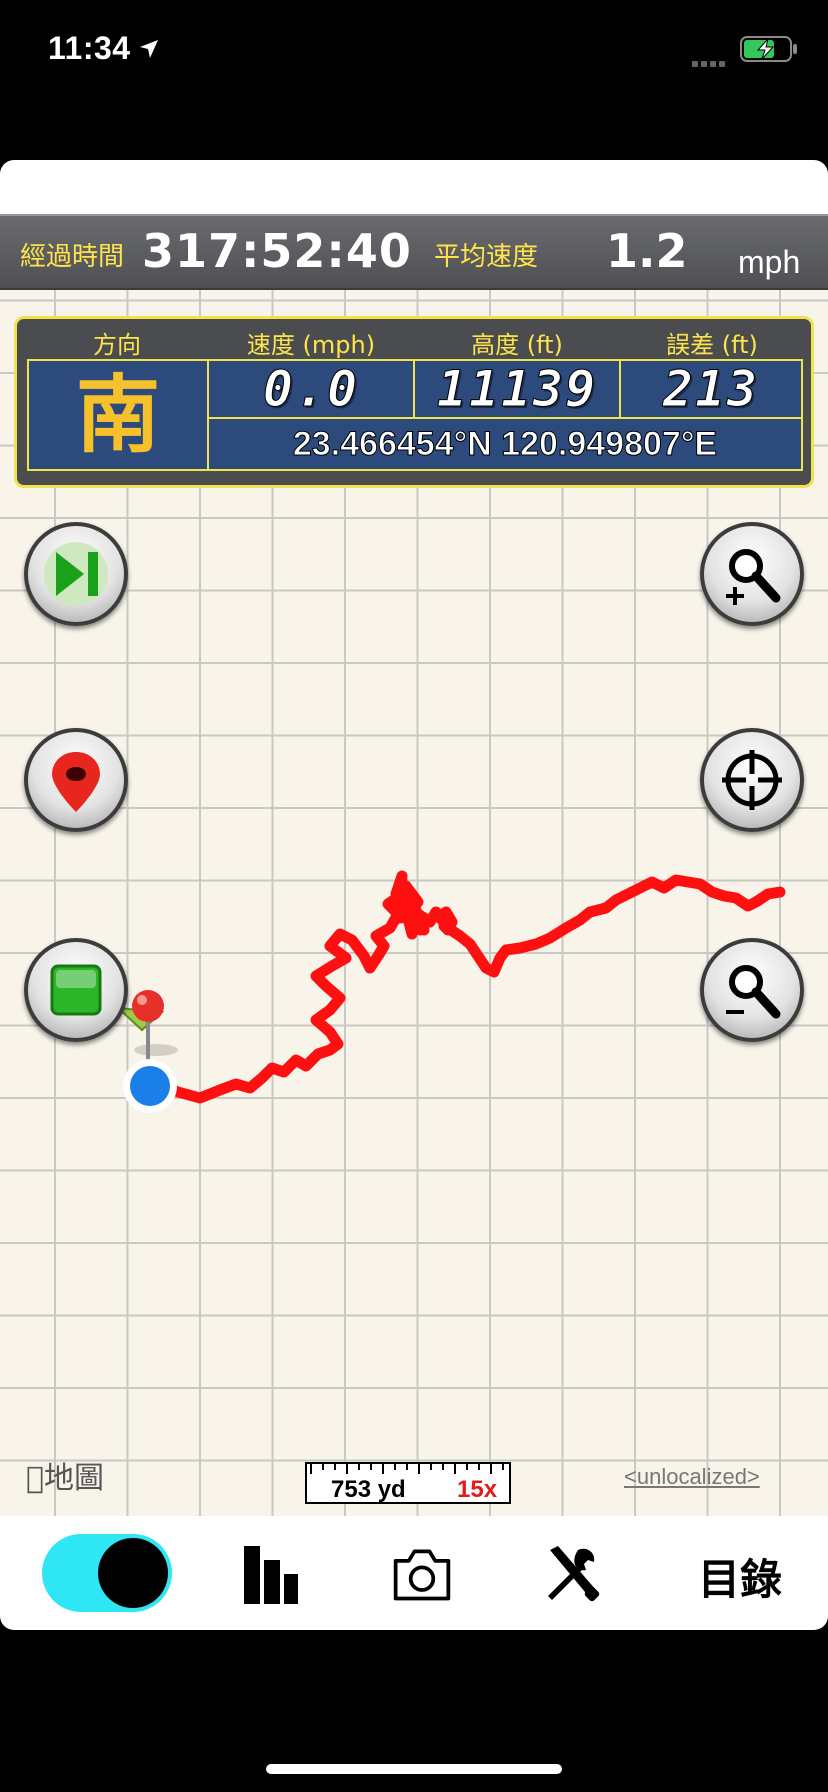 The image size is (828, 1792). I want to click on speed-value: 0.0, so click(311, 389).